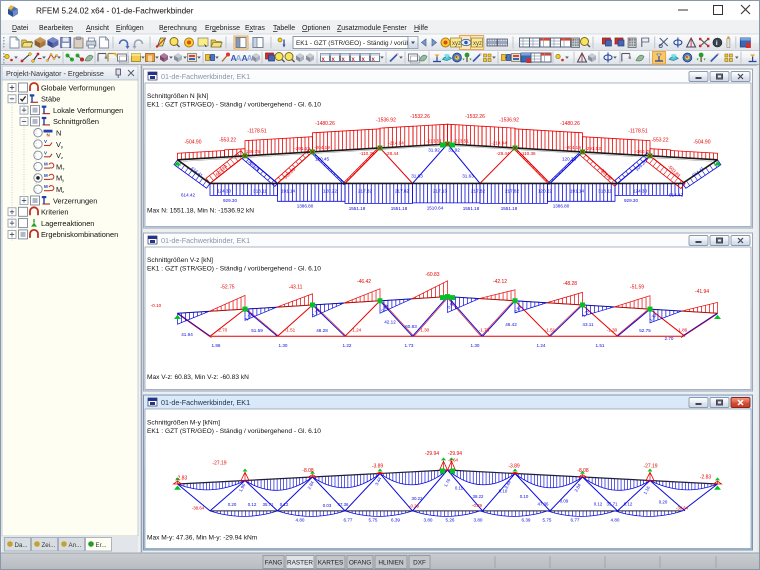 Image resolution: width=760 pixels, height=570 pixels. Describe the element at coordinates (511, 324) in the screenshot. I see `svg-text: 46.42` at that location.